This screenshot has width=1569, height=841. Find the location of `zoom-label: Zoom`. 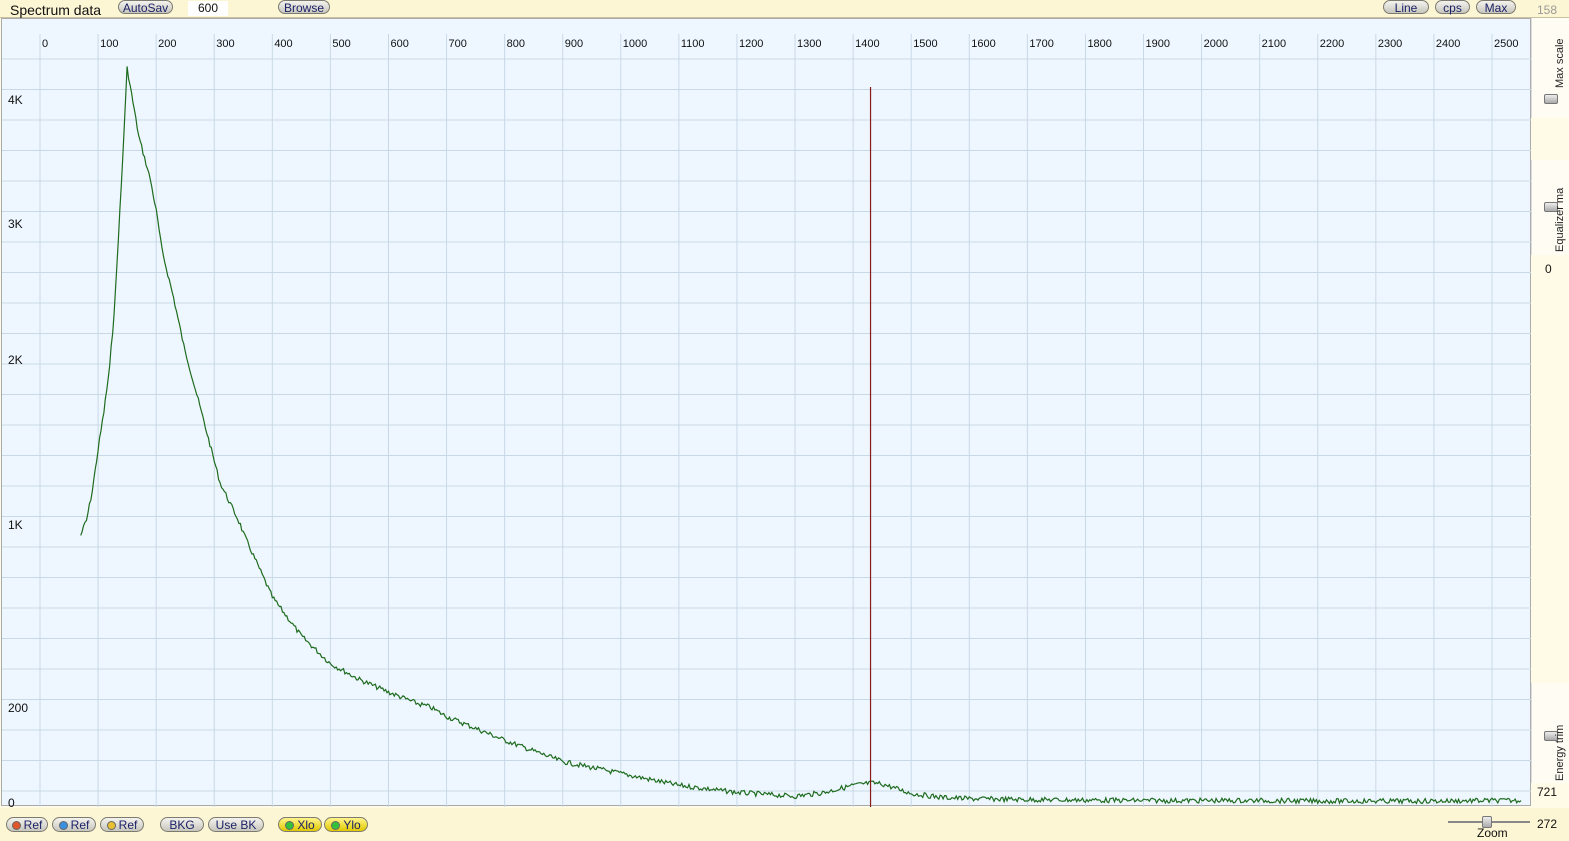

zoom-label: Zoom is located at coordinates (1492, 833).